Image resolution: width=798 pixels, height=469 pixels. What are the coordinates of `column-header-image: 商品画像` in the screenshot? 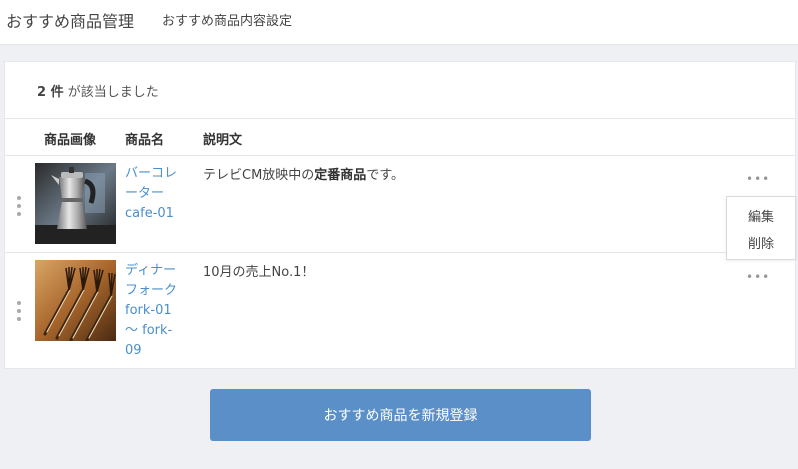 It's located at (70, 140).